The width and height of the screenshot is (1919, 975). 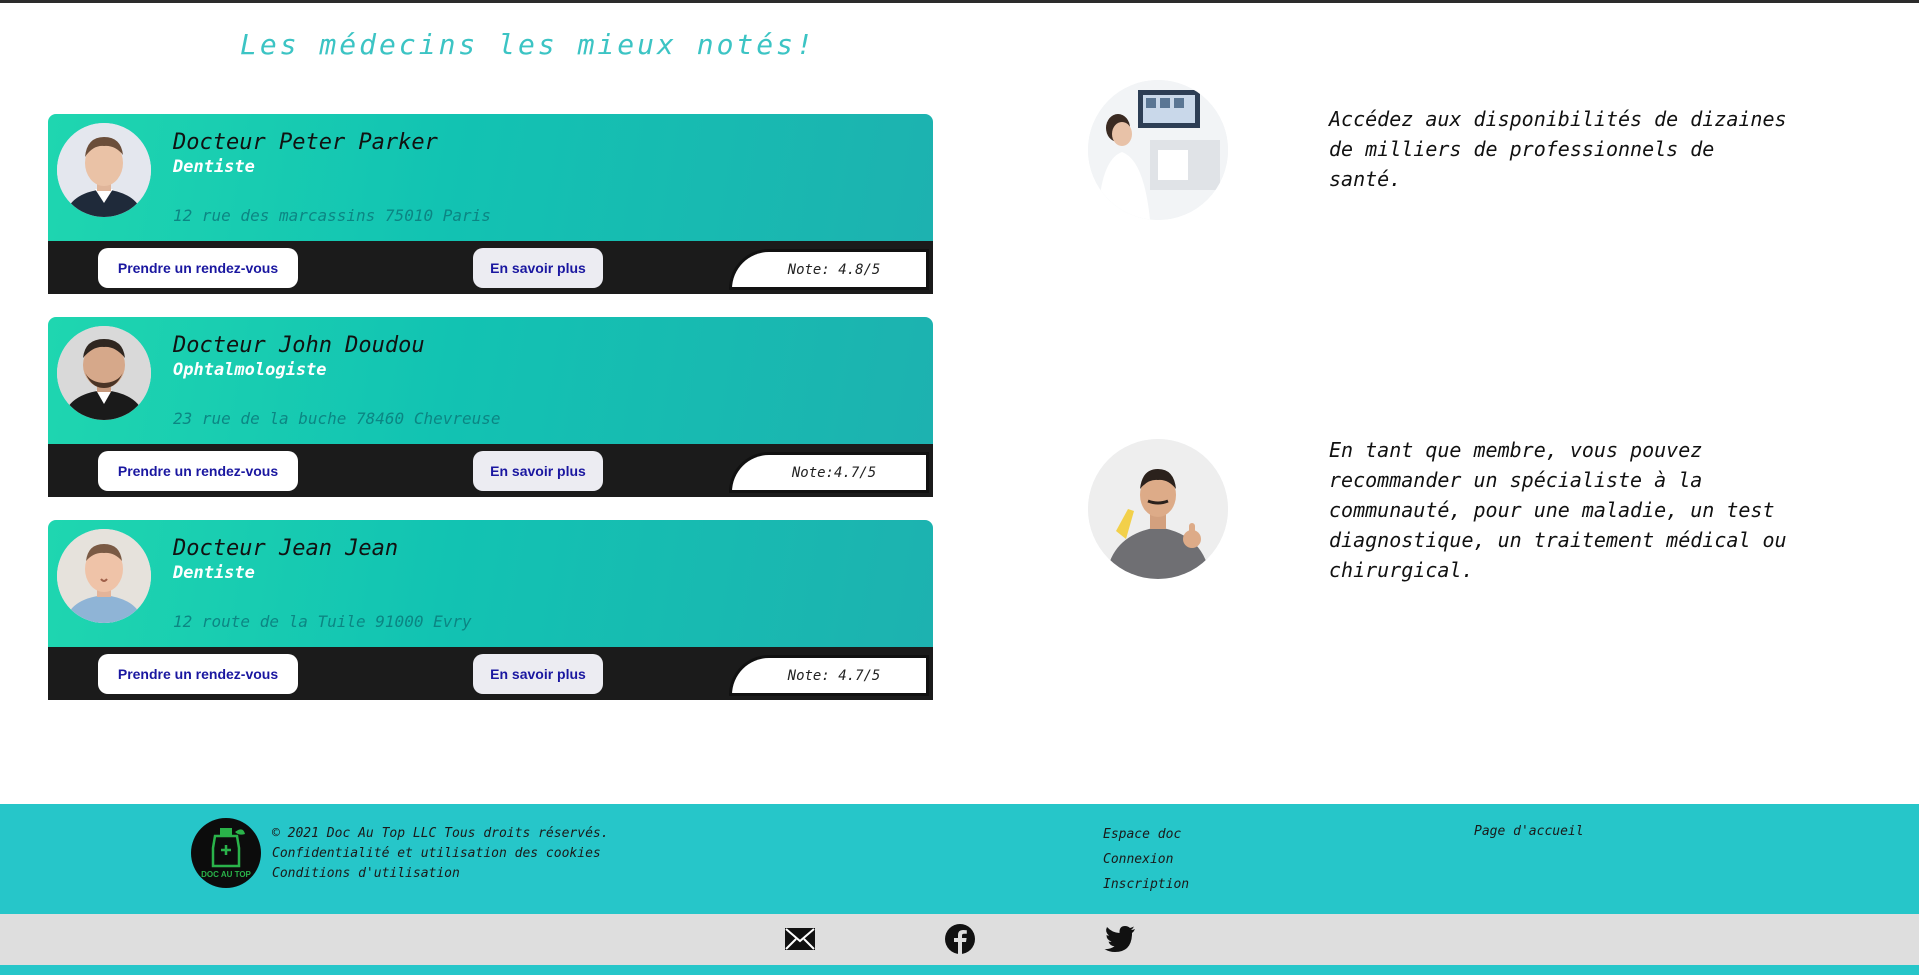 What do you see at coordinates (250, 370) in the screenshot?
I see `doctor-specialty: Ophtalmologiste` at bounding box center [250, 370].